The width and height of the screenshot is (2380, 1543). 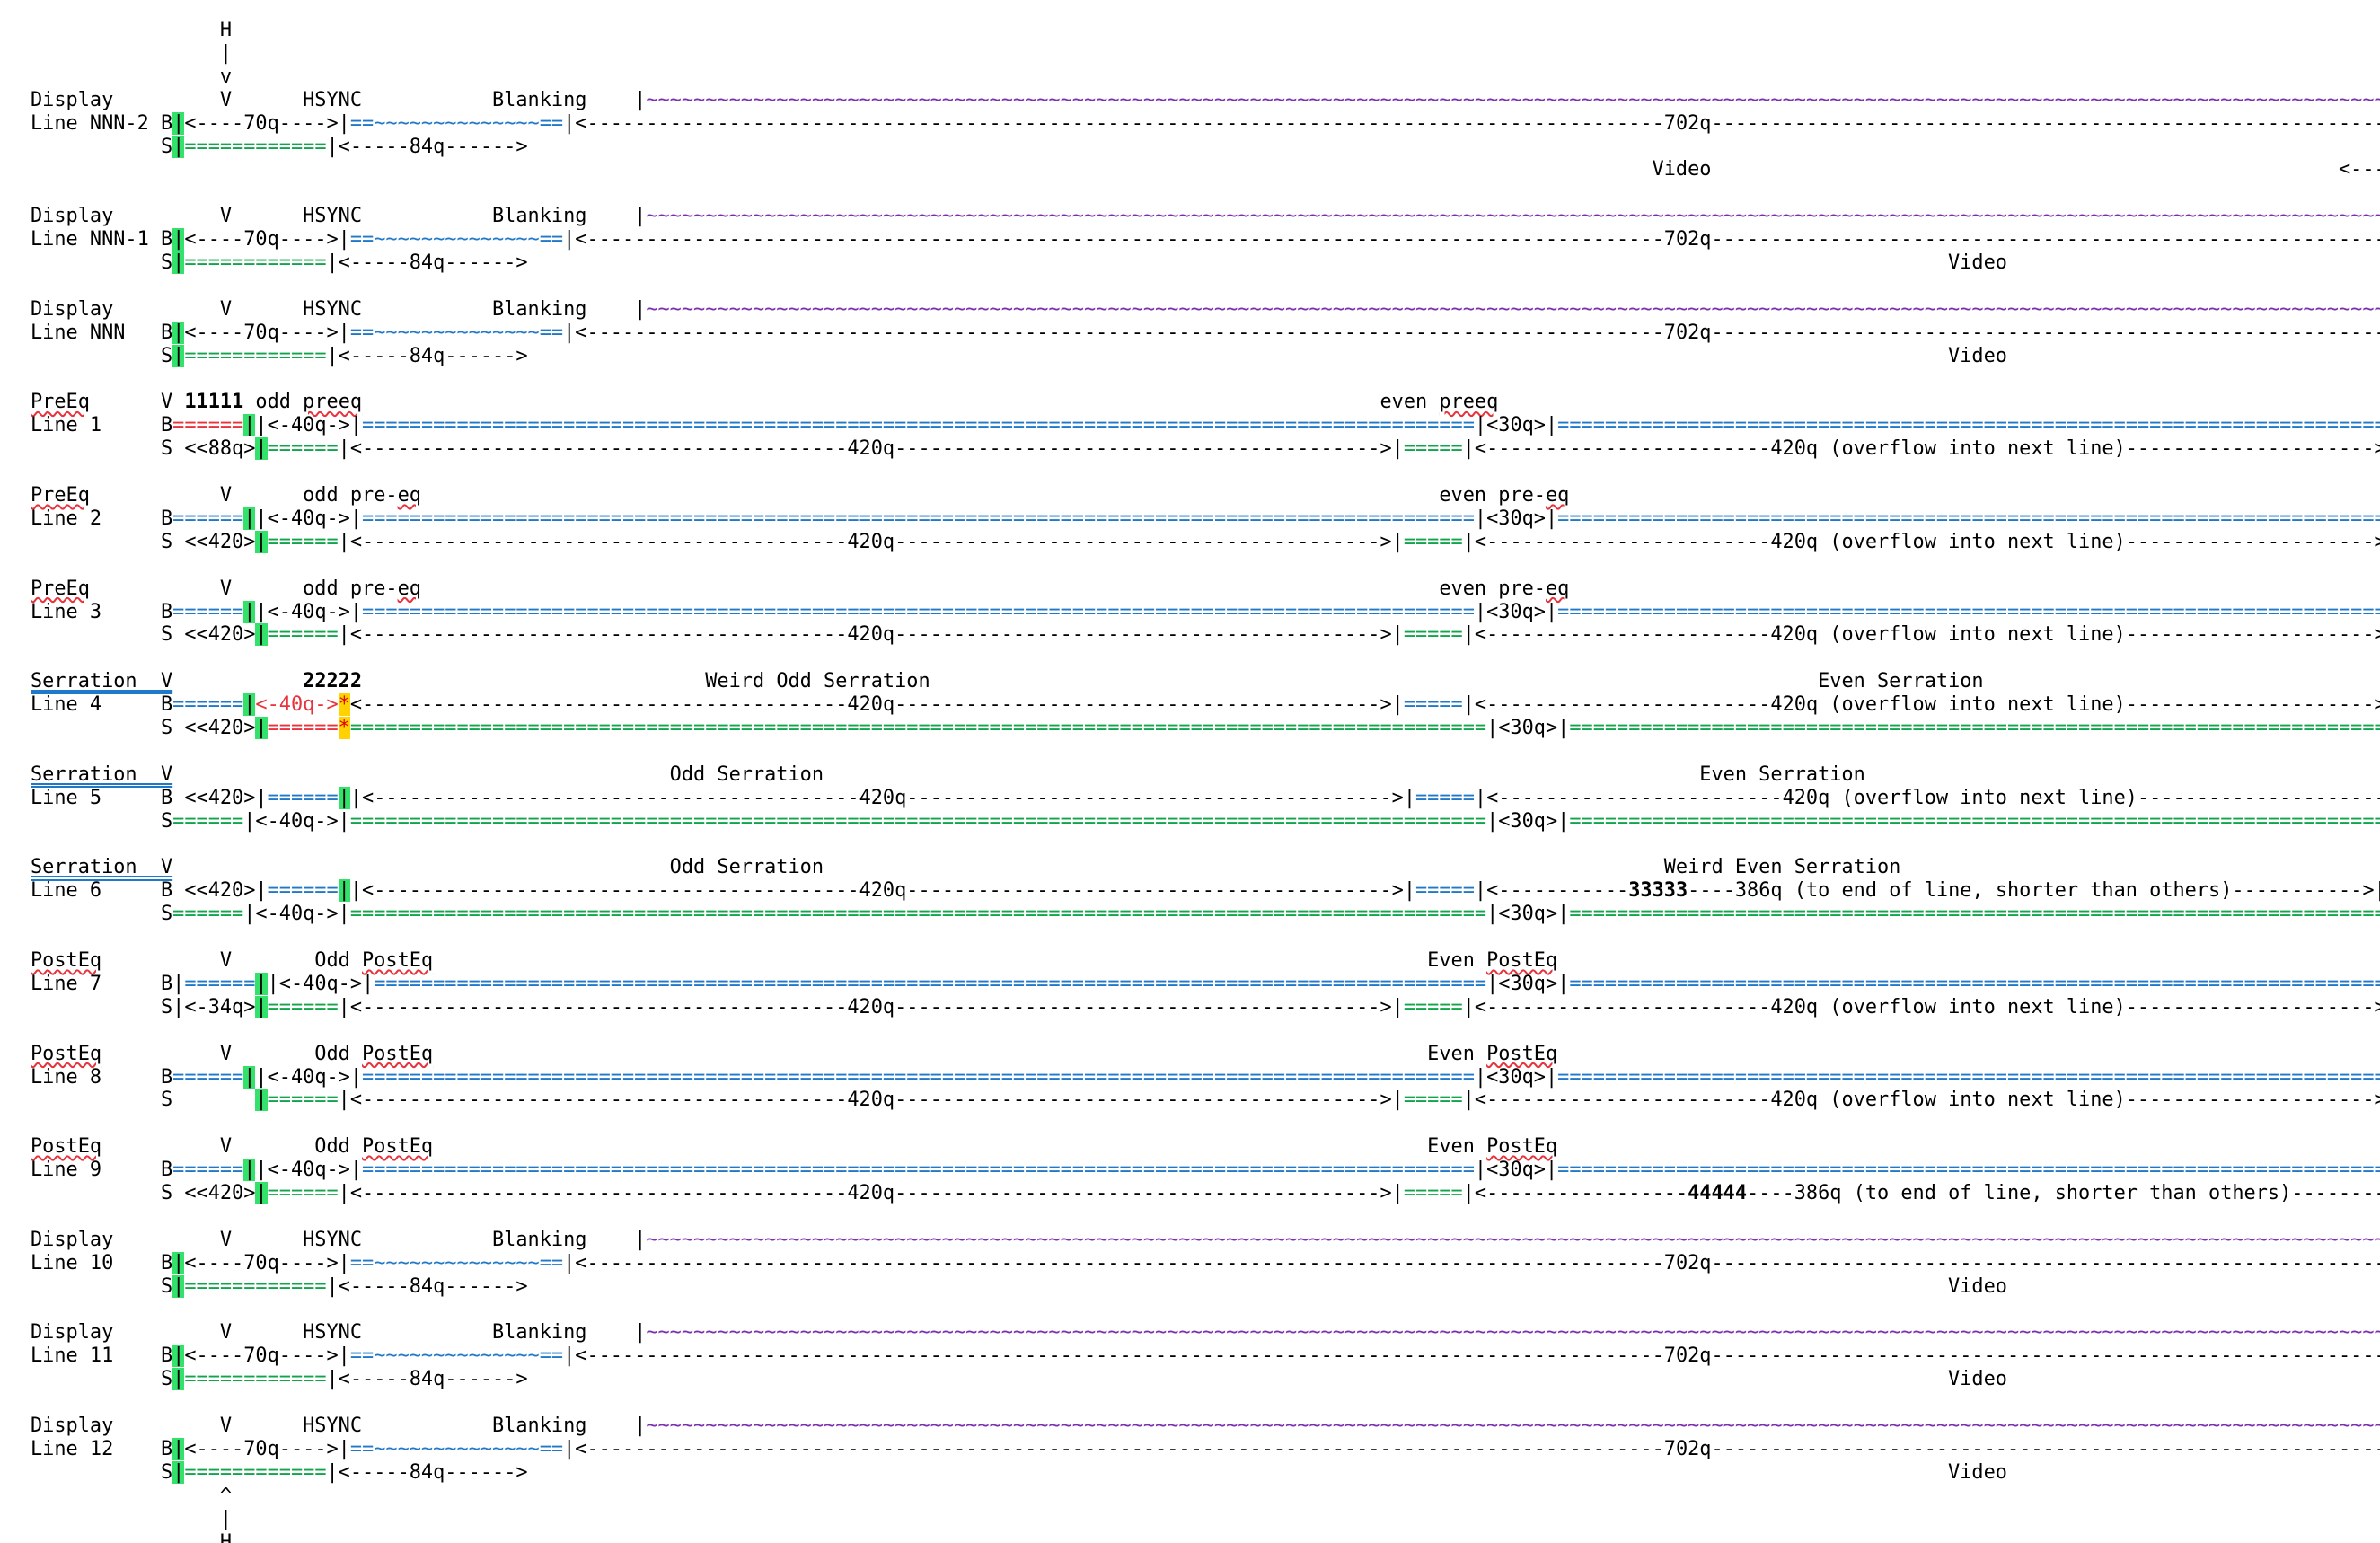 What do you see at coordinates (765, 402) in the screenshot?
I see `diagram-line: PreEq V 11111 odd preeq even preeq` at bounding box center [765, 402].